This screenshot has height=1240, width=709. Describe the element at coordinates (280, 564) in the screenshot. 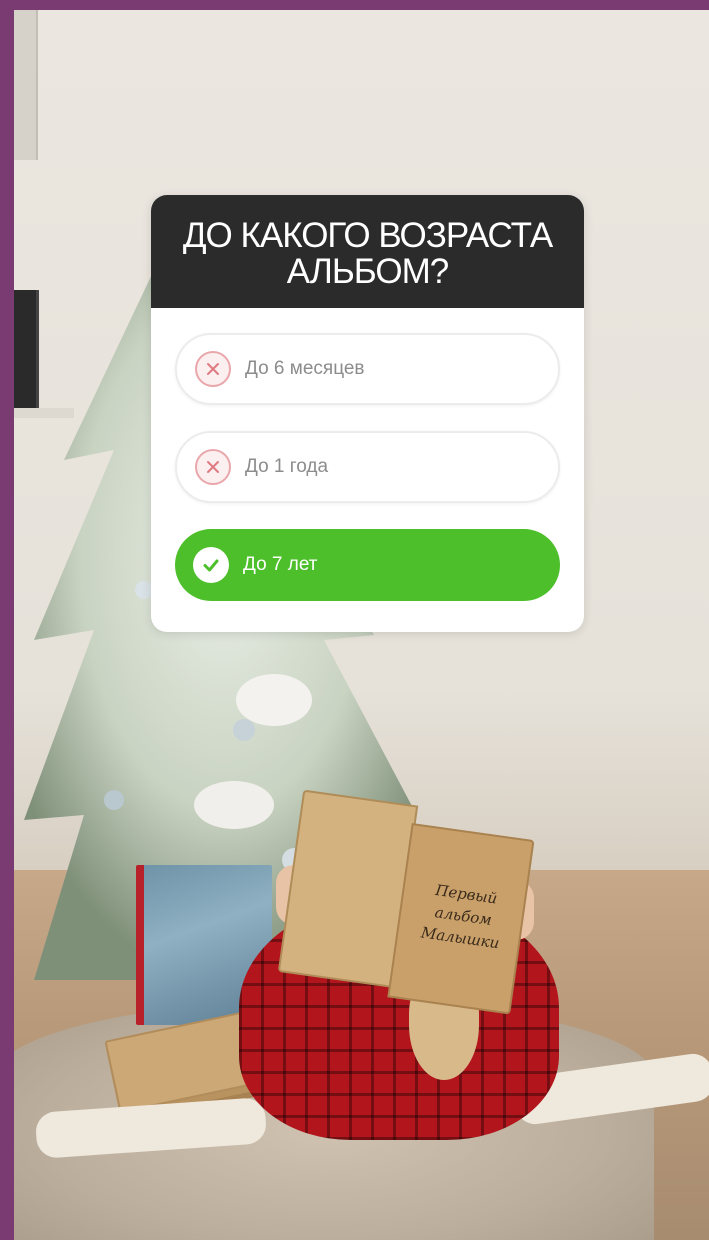

I see `poll-option-label: До 7 лет` at that location.